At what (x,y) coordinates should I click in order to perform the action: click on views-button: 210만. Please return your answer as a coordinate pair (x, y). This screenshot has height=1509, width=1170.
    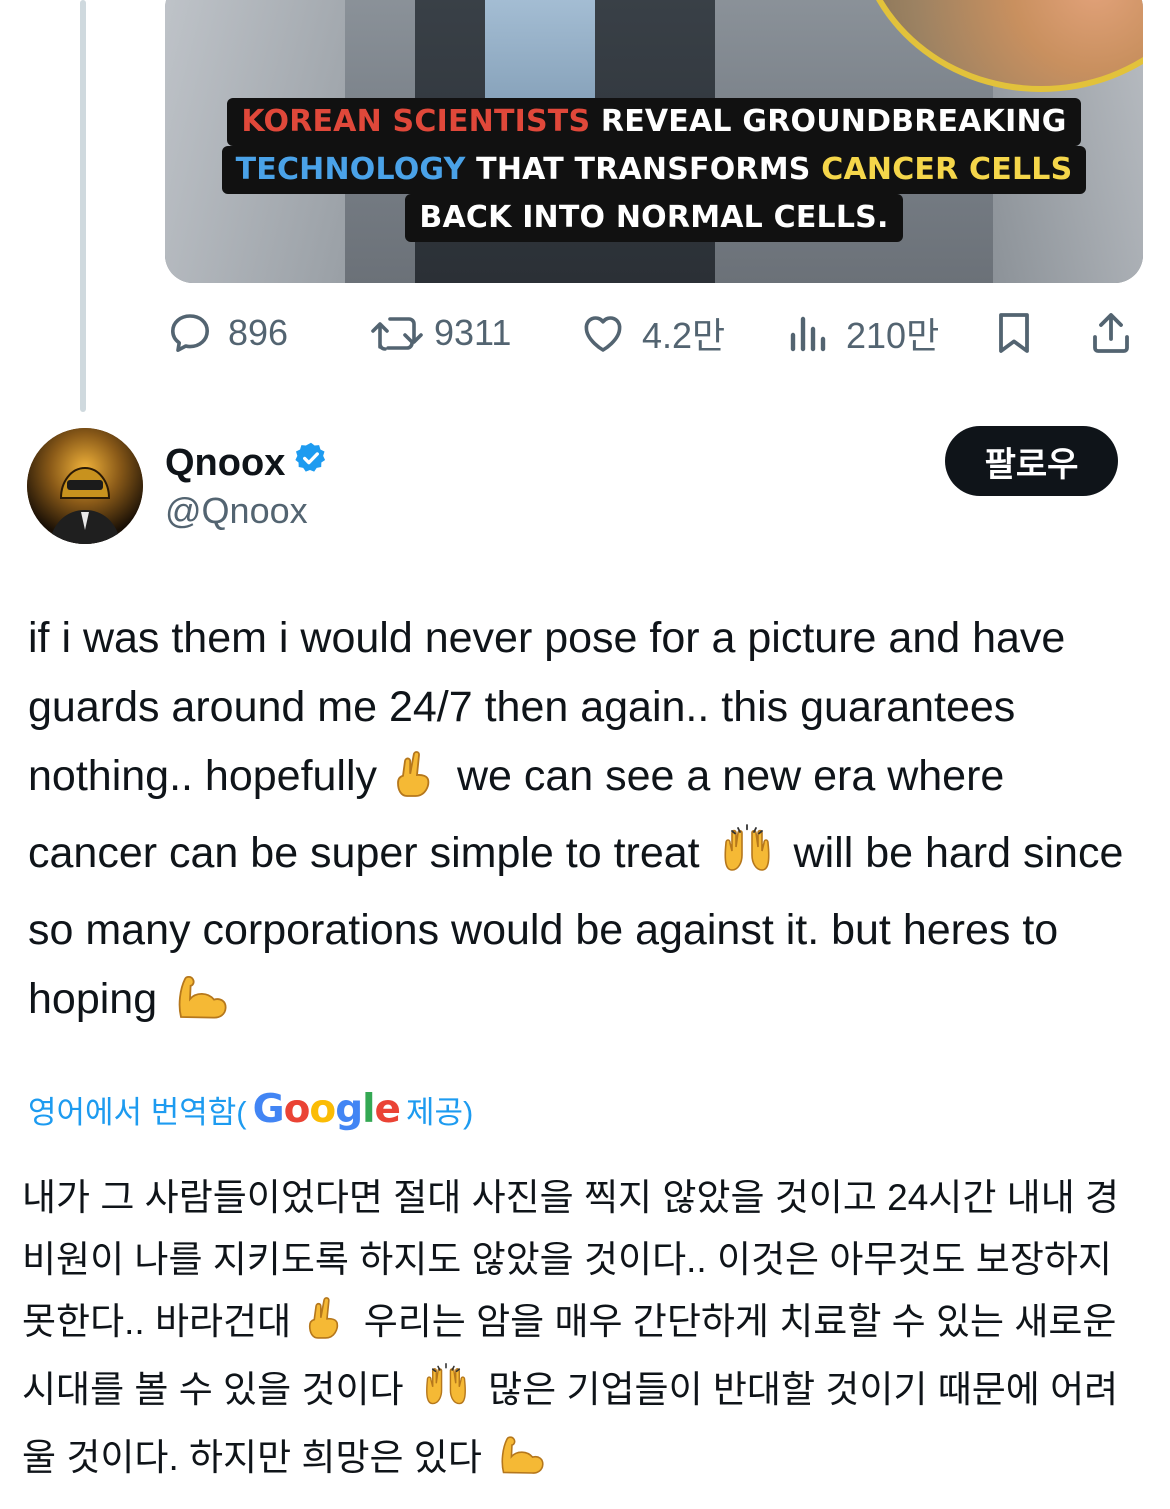
    Looking at the image, I should click on (862, 333).